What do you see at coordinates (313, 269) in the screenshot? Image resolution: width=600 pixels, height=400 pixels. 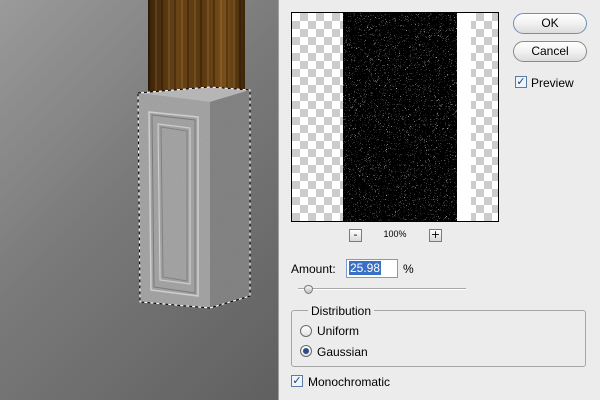 I see `amount-label: Amount:` at bounding box center [313, 269].